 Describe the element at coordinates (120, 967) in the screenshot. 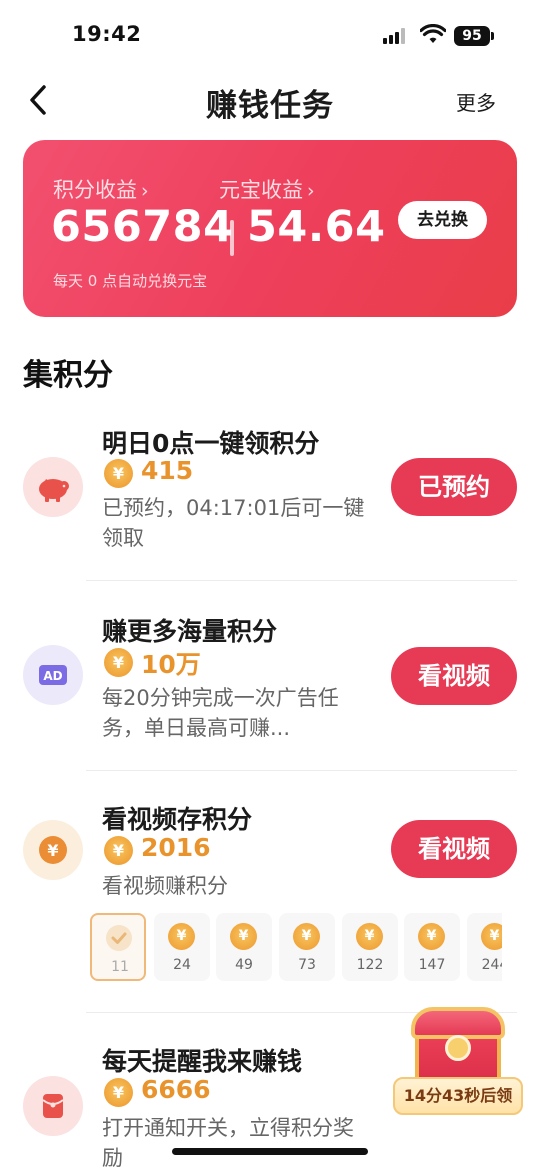

I see `day-reward-value: 11` at that location.